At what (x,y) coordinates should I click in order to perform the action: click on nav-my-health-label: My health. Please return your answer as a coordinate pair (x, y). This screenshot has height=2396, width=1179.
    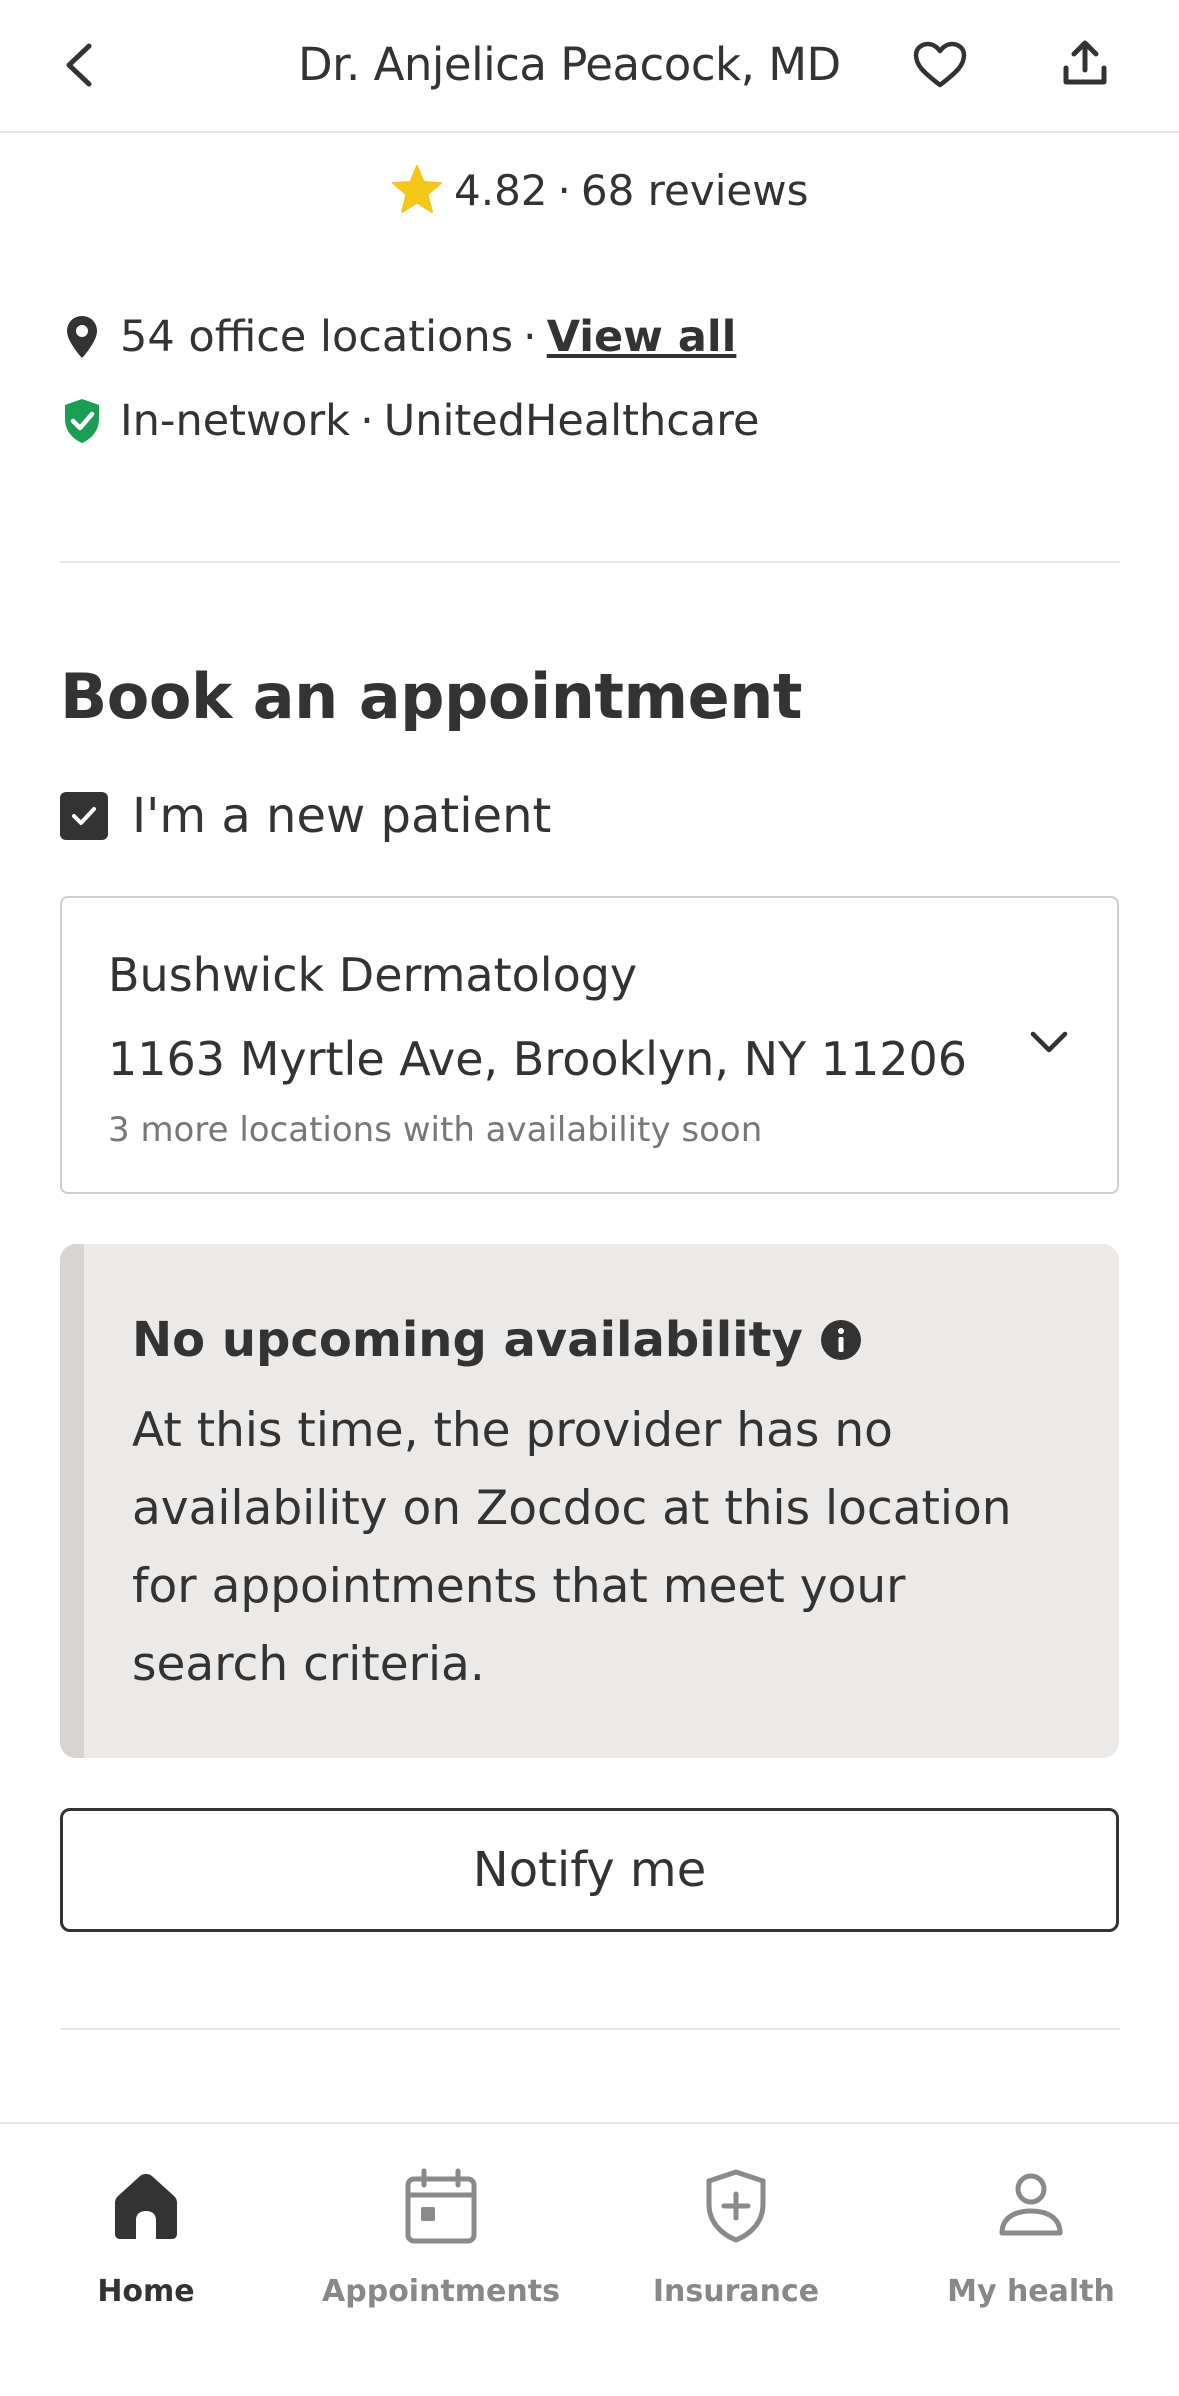
    Looking at the image, I should click on (1031, 2291).